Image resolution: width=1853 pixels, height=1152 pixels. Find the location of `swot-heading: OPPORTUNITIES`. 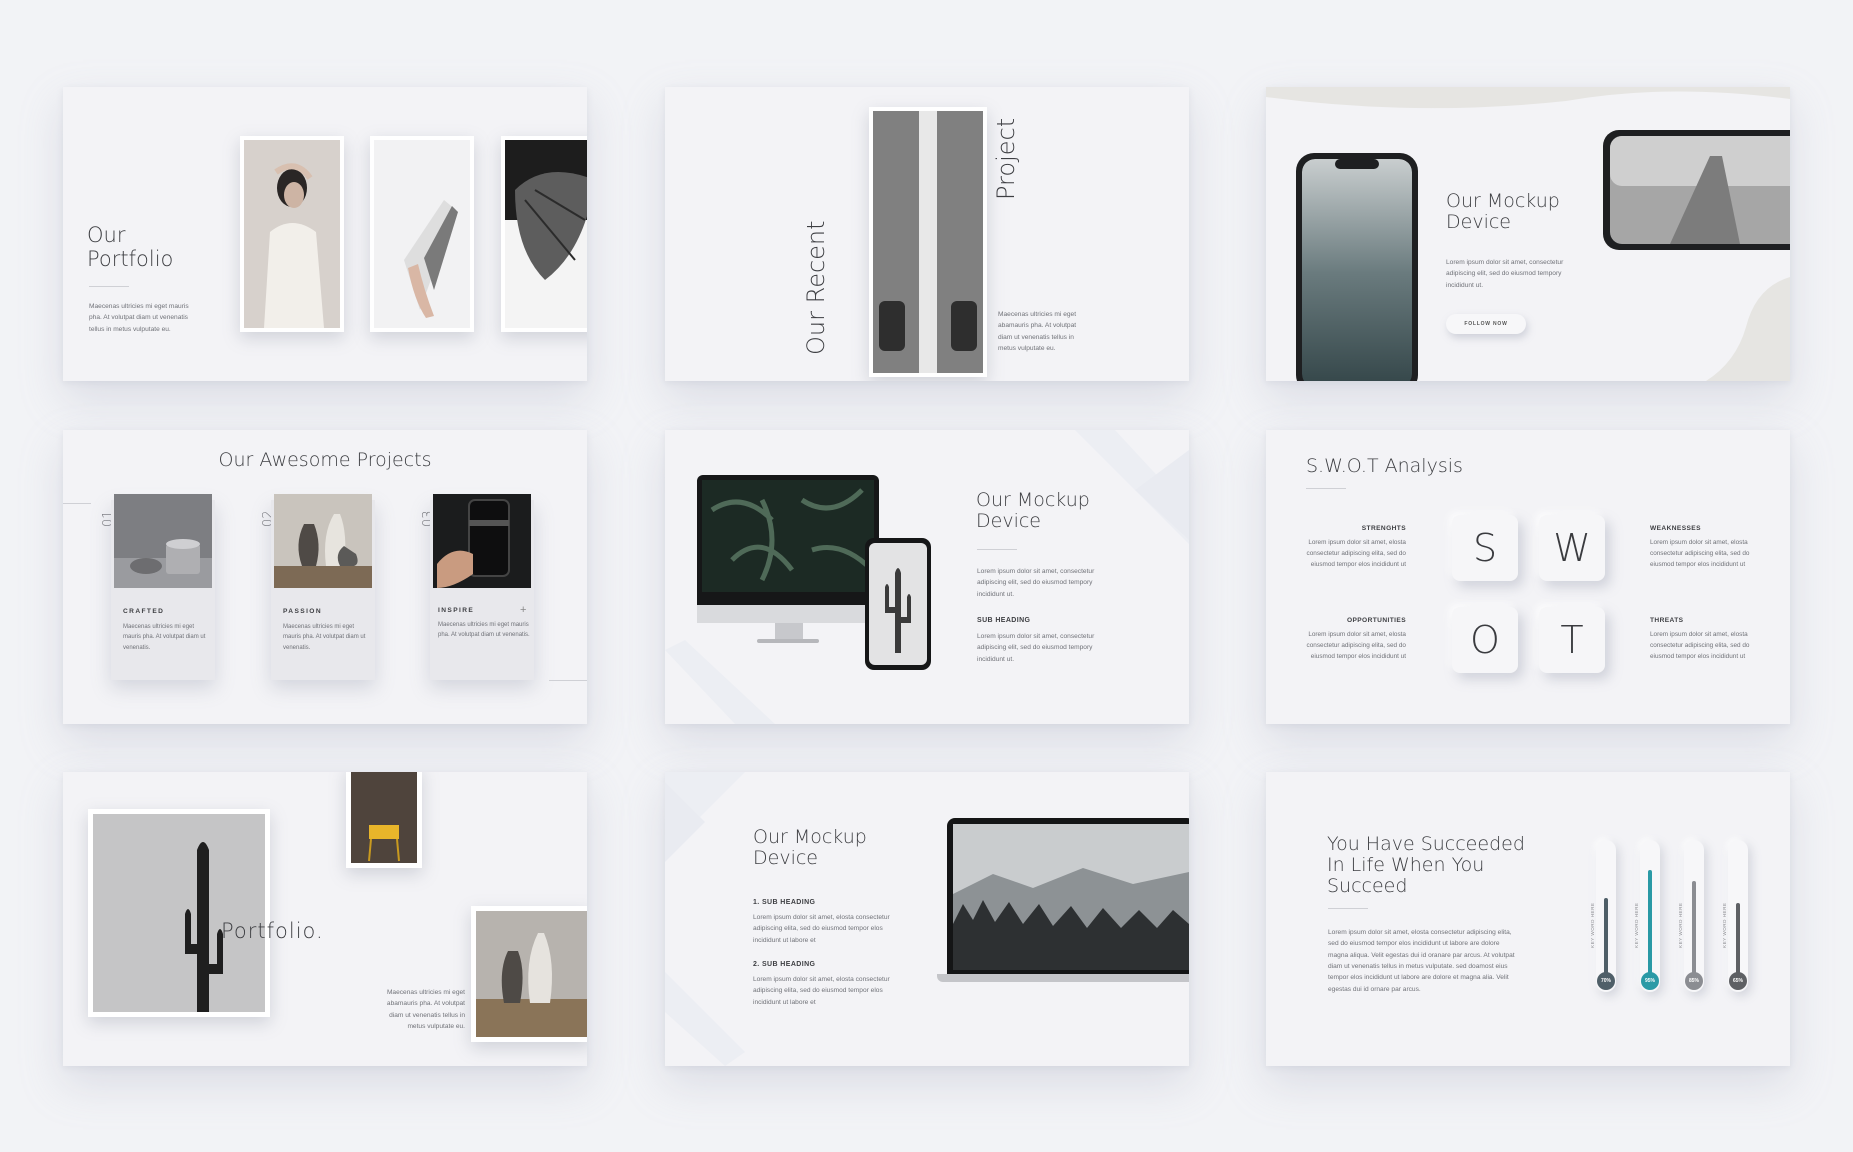

swot-heading: OPPORTUNITIES is located at coordinates (1376, 620).